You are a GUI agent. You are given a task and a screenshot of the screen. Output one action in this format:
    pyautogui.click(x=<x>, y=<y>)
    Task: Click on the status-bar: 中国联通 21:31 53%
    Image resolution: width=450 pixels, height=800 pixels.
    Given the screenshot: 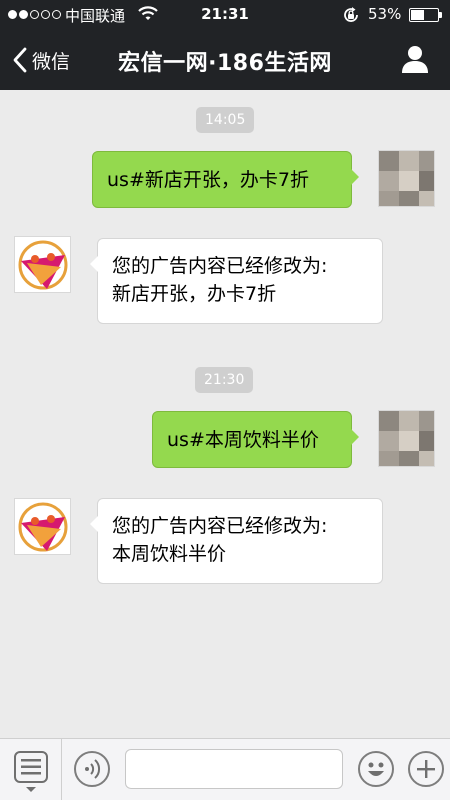 What is the action you would take?
    pyautogui.click(x=225, y=15)
    